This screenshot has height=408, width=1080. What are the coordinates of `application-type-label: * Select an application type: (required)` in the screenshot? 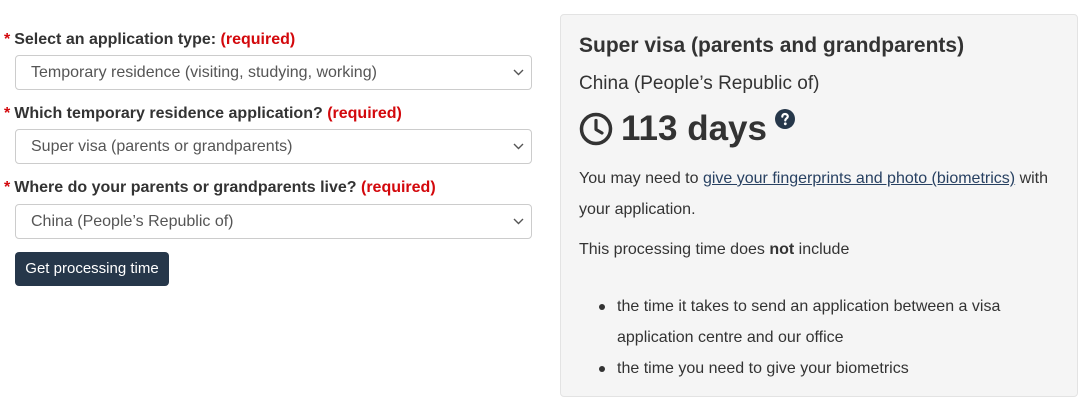 It's located at (149, 40).